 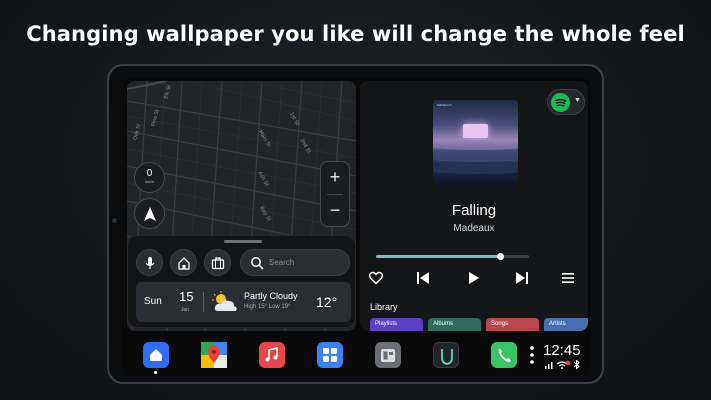 What do you see at coordinates (512, 324) in the screenshot?
I see `library-chip-songs: Songs` at bounding box center [512, 324].